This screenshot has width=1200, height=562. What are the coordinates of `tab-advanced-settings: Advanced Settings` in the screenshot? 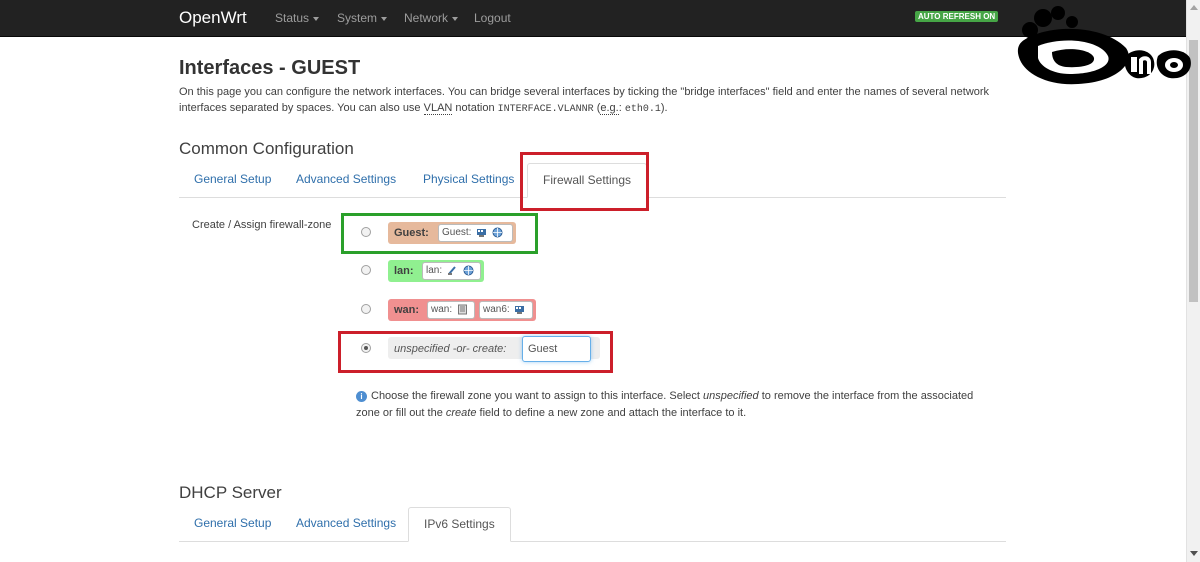 It's located at (346, 179).